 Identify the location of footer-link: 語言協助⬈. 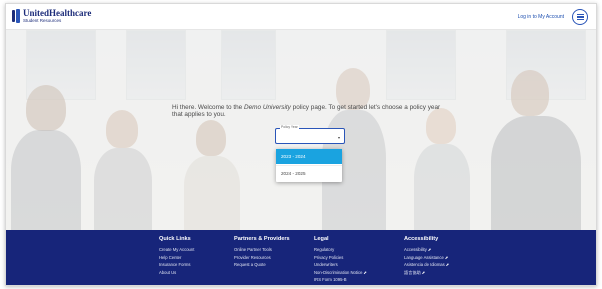
(426, 273).